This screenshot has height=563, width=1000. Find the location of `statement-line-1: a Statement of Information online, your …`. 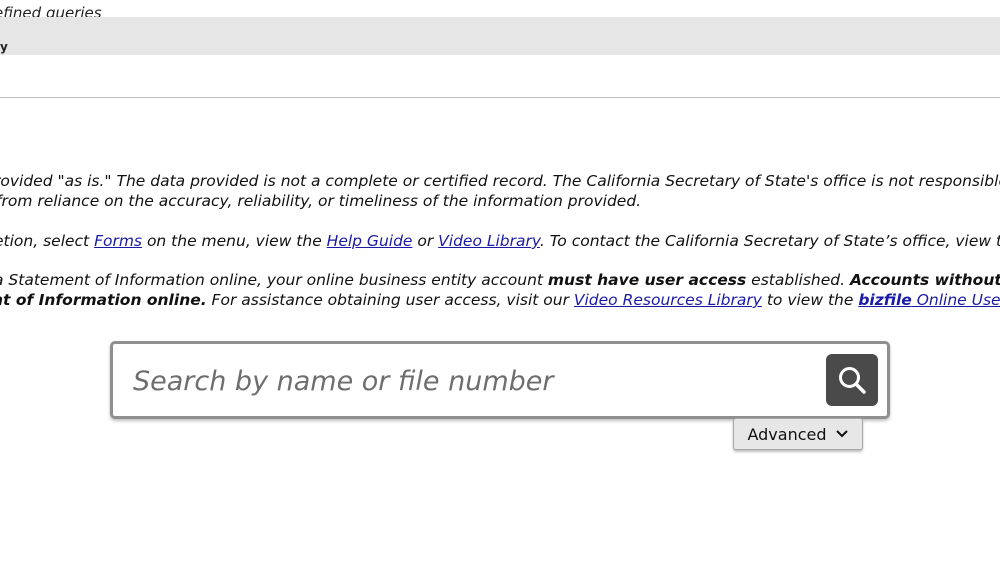

statement-line-1: a Statement of Information online, your … is located at coordinates (500, 280).